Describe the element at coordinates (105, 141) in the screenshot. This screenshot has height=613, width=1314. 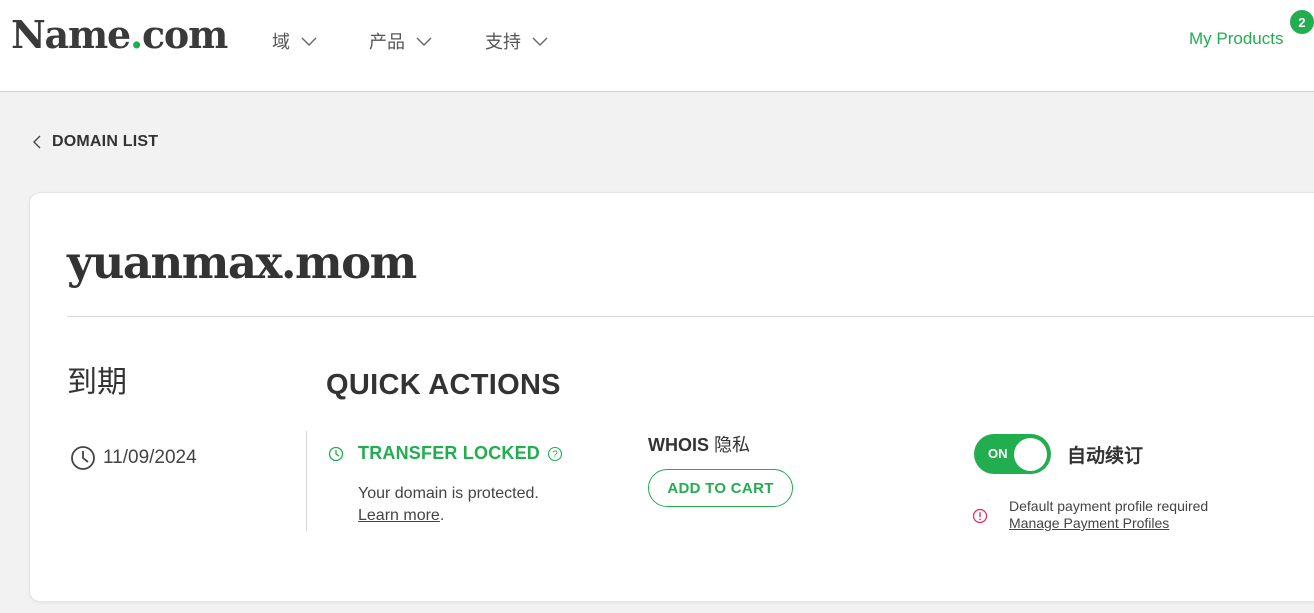
I see `back-label: DOMAIN LIST` at that location.